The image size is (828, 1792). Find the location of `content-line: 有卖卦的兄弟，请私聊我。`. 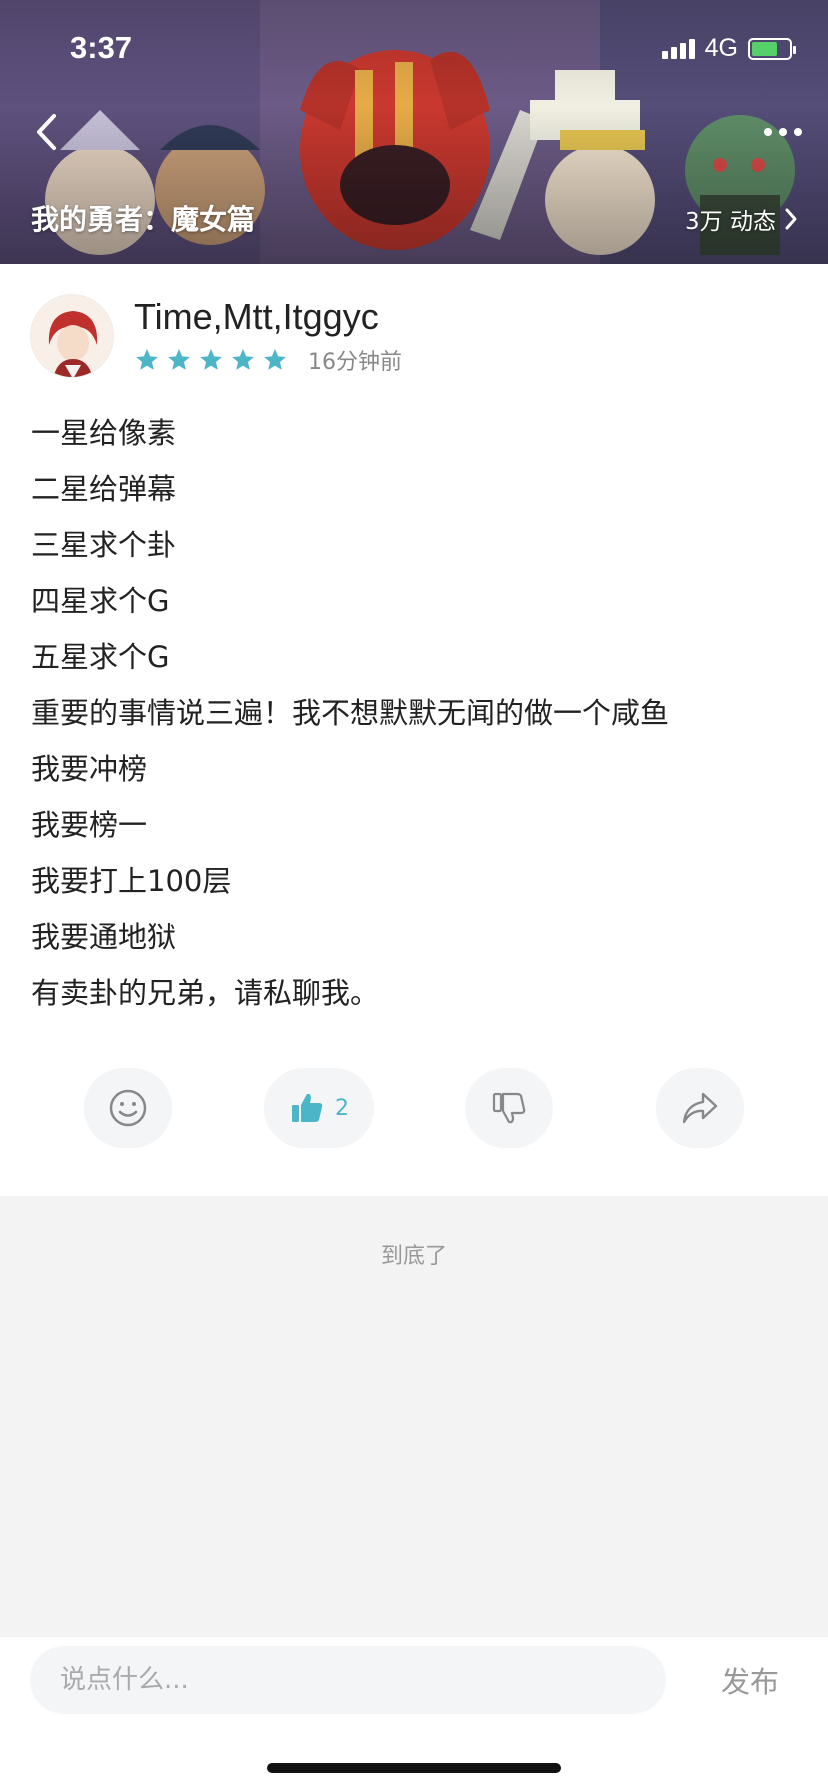

content-line: 有卖卦的兄弟，请私聊我。 is located at coordinates (205, 993).